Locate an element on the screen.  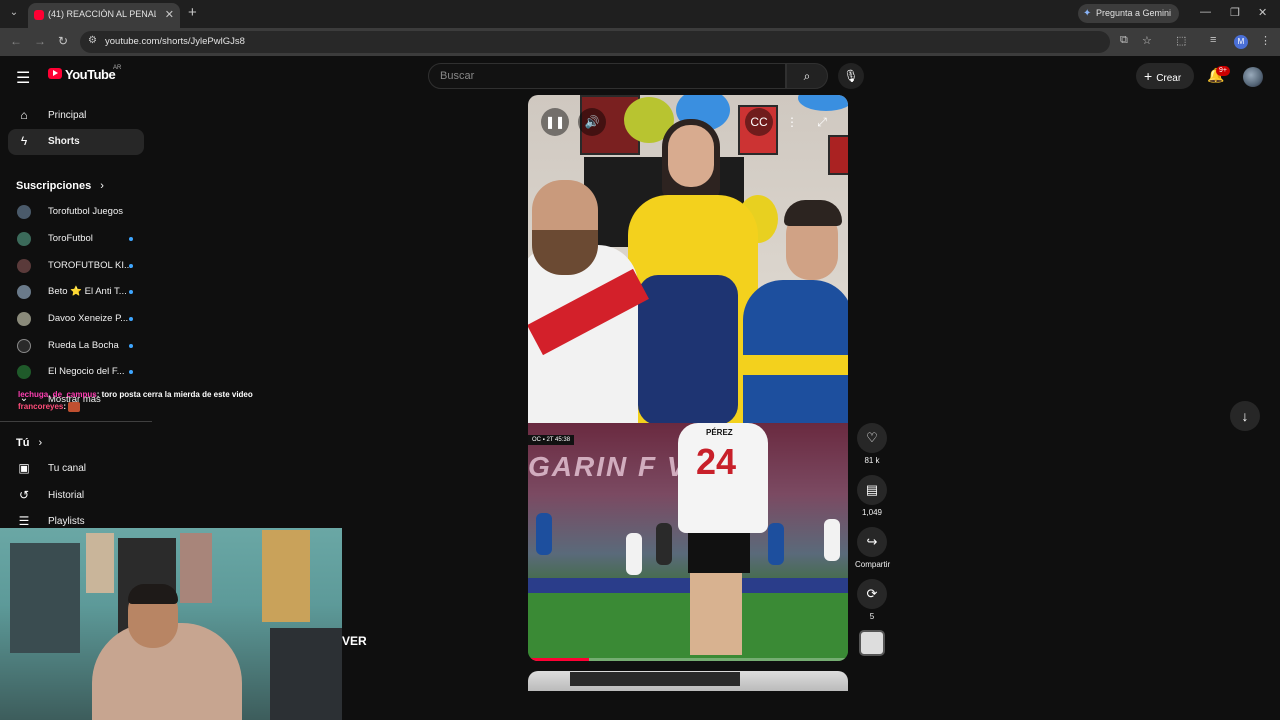
site-info-icon: ⚙ is located at coordinates (92, 40).